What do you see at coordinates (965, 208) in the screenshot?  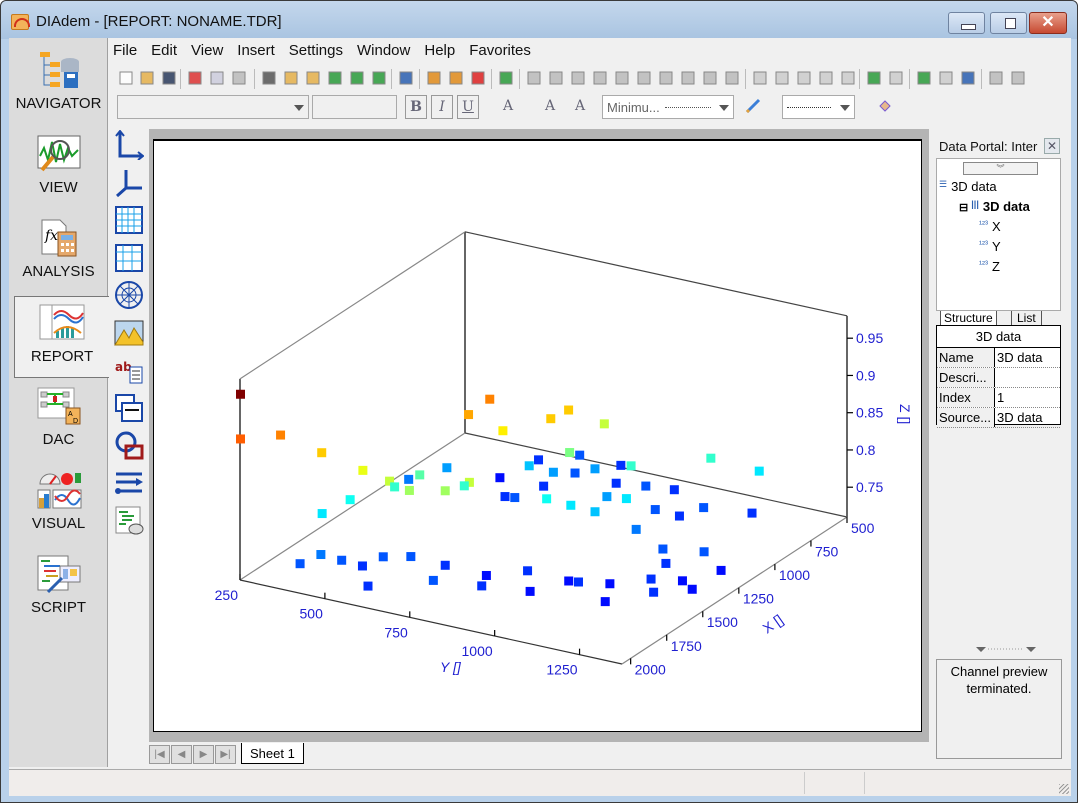 I see `collapse-node-icon: ⊟` at bounding box center [965, 208].